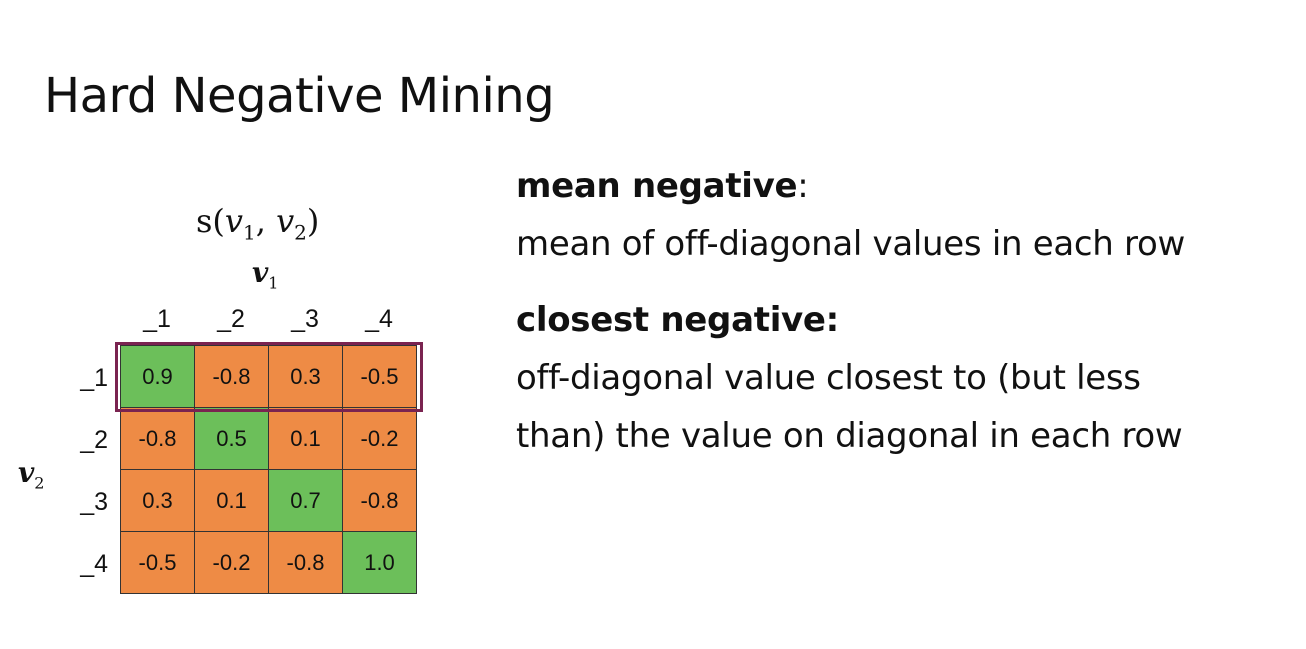 The image size is (1306, 649). I want to click on row-axis-symbol: v, so click(26, 472).